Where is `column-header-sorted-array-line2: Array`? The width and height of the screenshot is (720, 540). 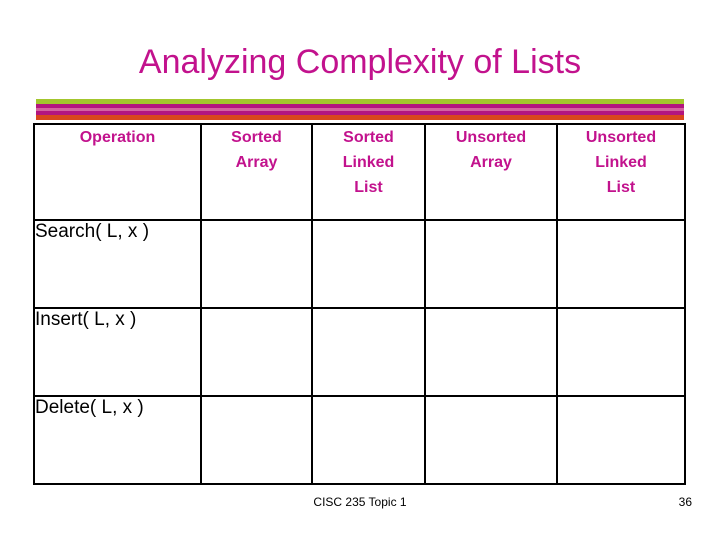
column-header-sorted-array-line2: Array is located at coordinates (256, 162).